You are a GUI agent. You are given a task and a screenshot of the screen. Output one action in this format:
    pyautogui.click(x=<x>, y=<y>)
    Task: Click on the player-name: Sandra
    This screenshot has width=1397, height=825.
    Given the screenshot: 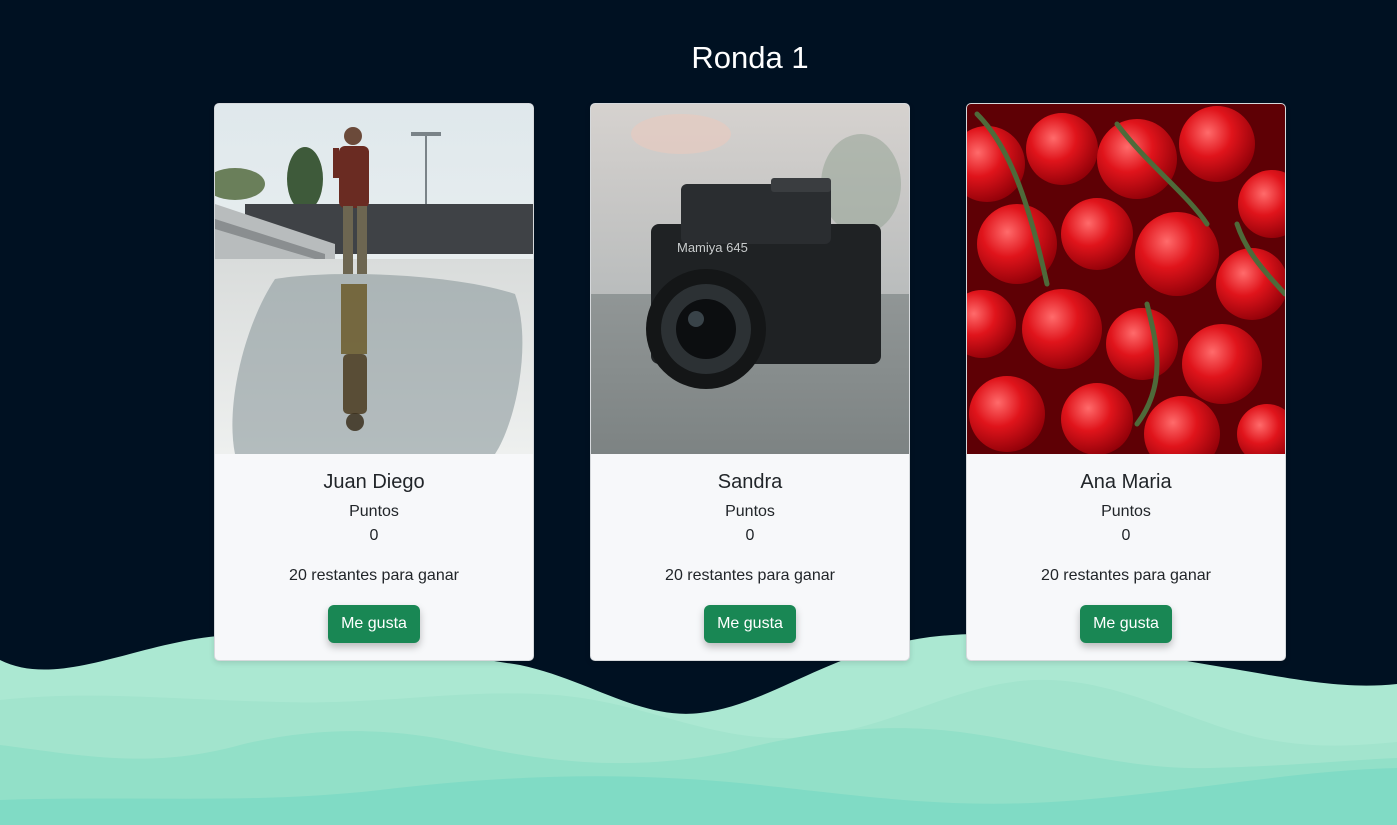 What is the action you would take?
    pyautogui.click(x=750, y=482)
    